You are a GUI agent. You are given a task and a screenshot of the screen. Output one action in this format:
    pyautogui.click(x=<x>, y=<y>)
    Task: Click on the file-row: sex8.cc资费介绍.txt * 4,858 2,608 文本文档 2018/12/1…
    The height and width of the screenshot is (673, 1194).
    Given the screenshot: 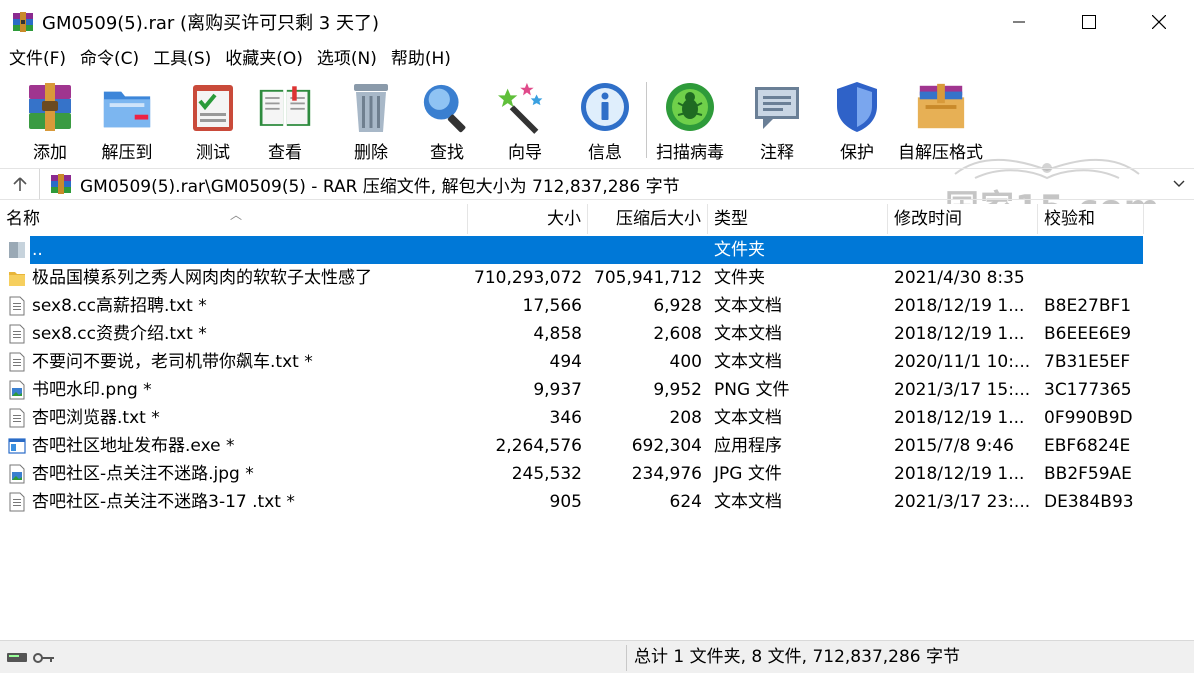 What is the action you would take?
    pyautogui.click(x=597, y=334)
    